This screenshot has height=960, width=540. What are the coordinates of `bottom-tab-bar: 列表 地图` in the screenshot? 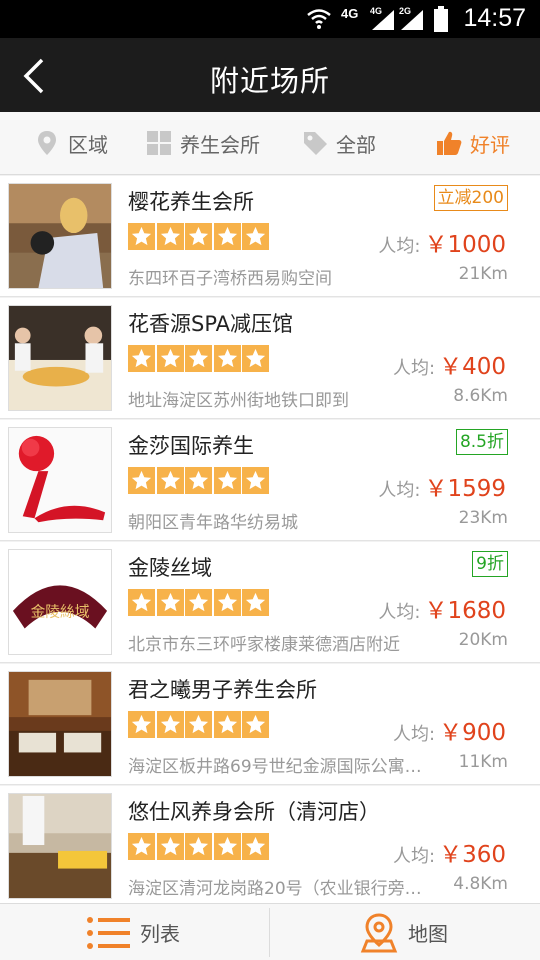 It's located at (270, 931).